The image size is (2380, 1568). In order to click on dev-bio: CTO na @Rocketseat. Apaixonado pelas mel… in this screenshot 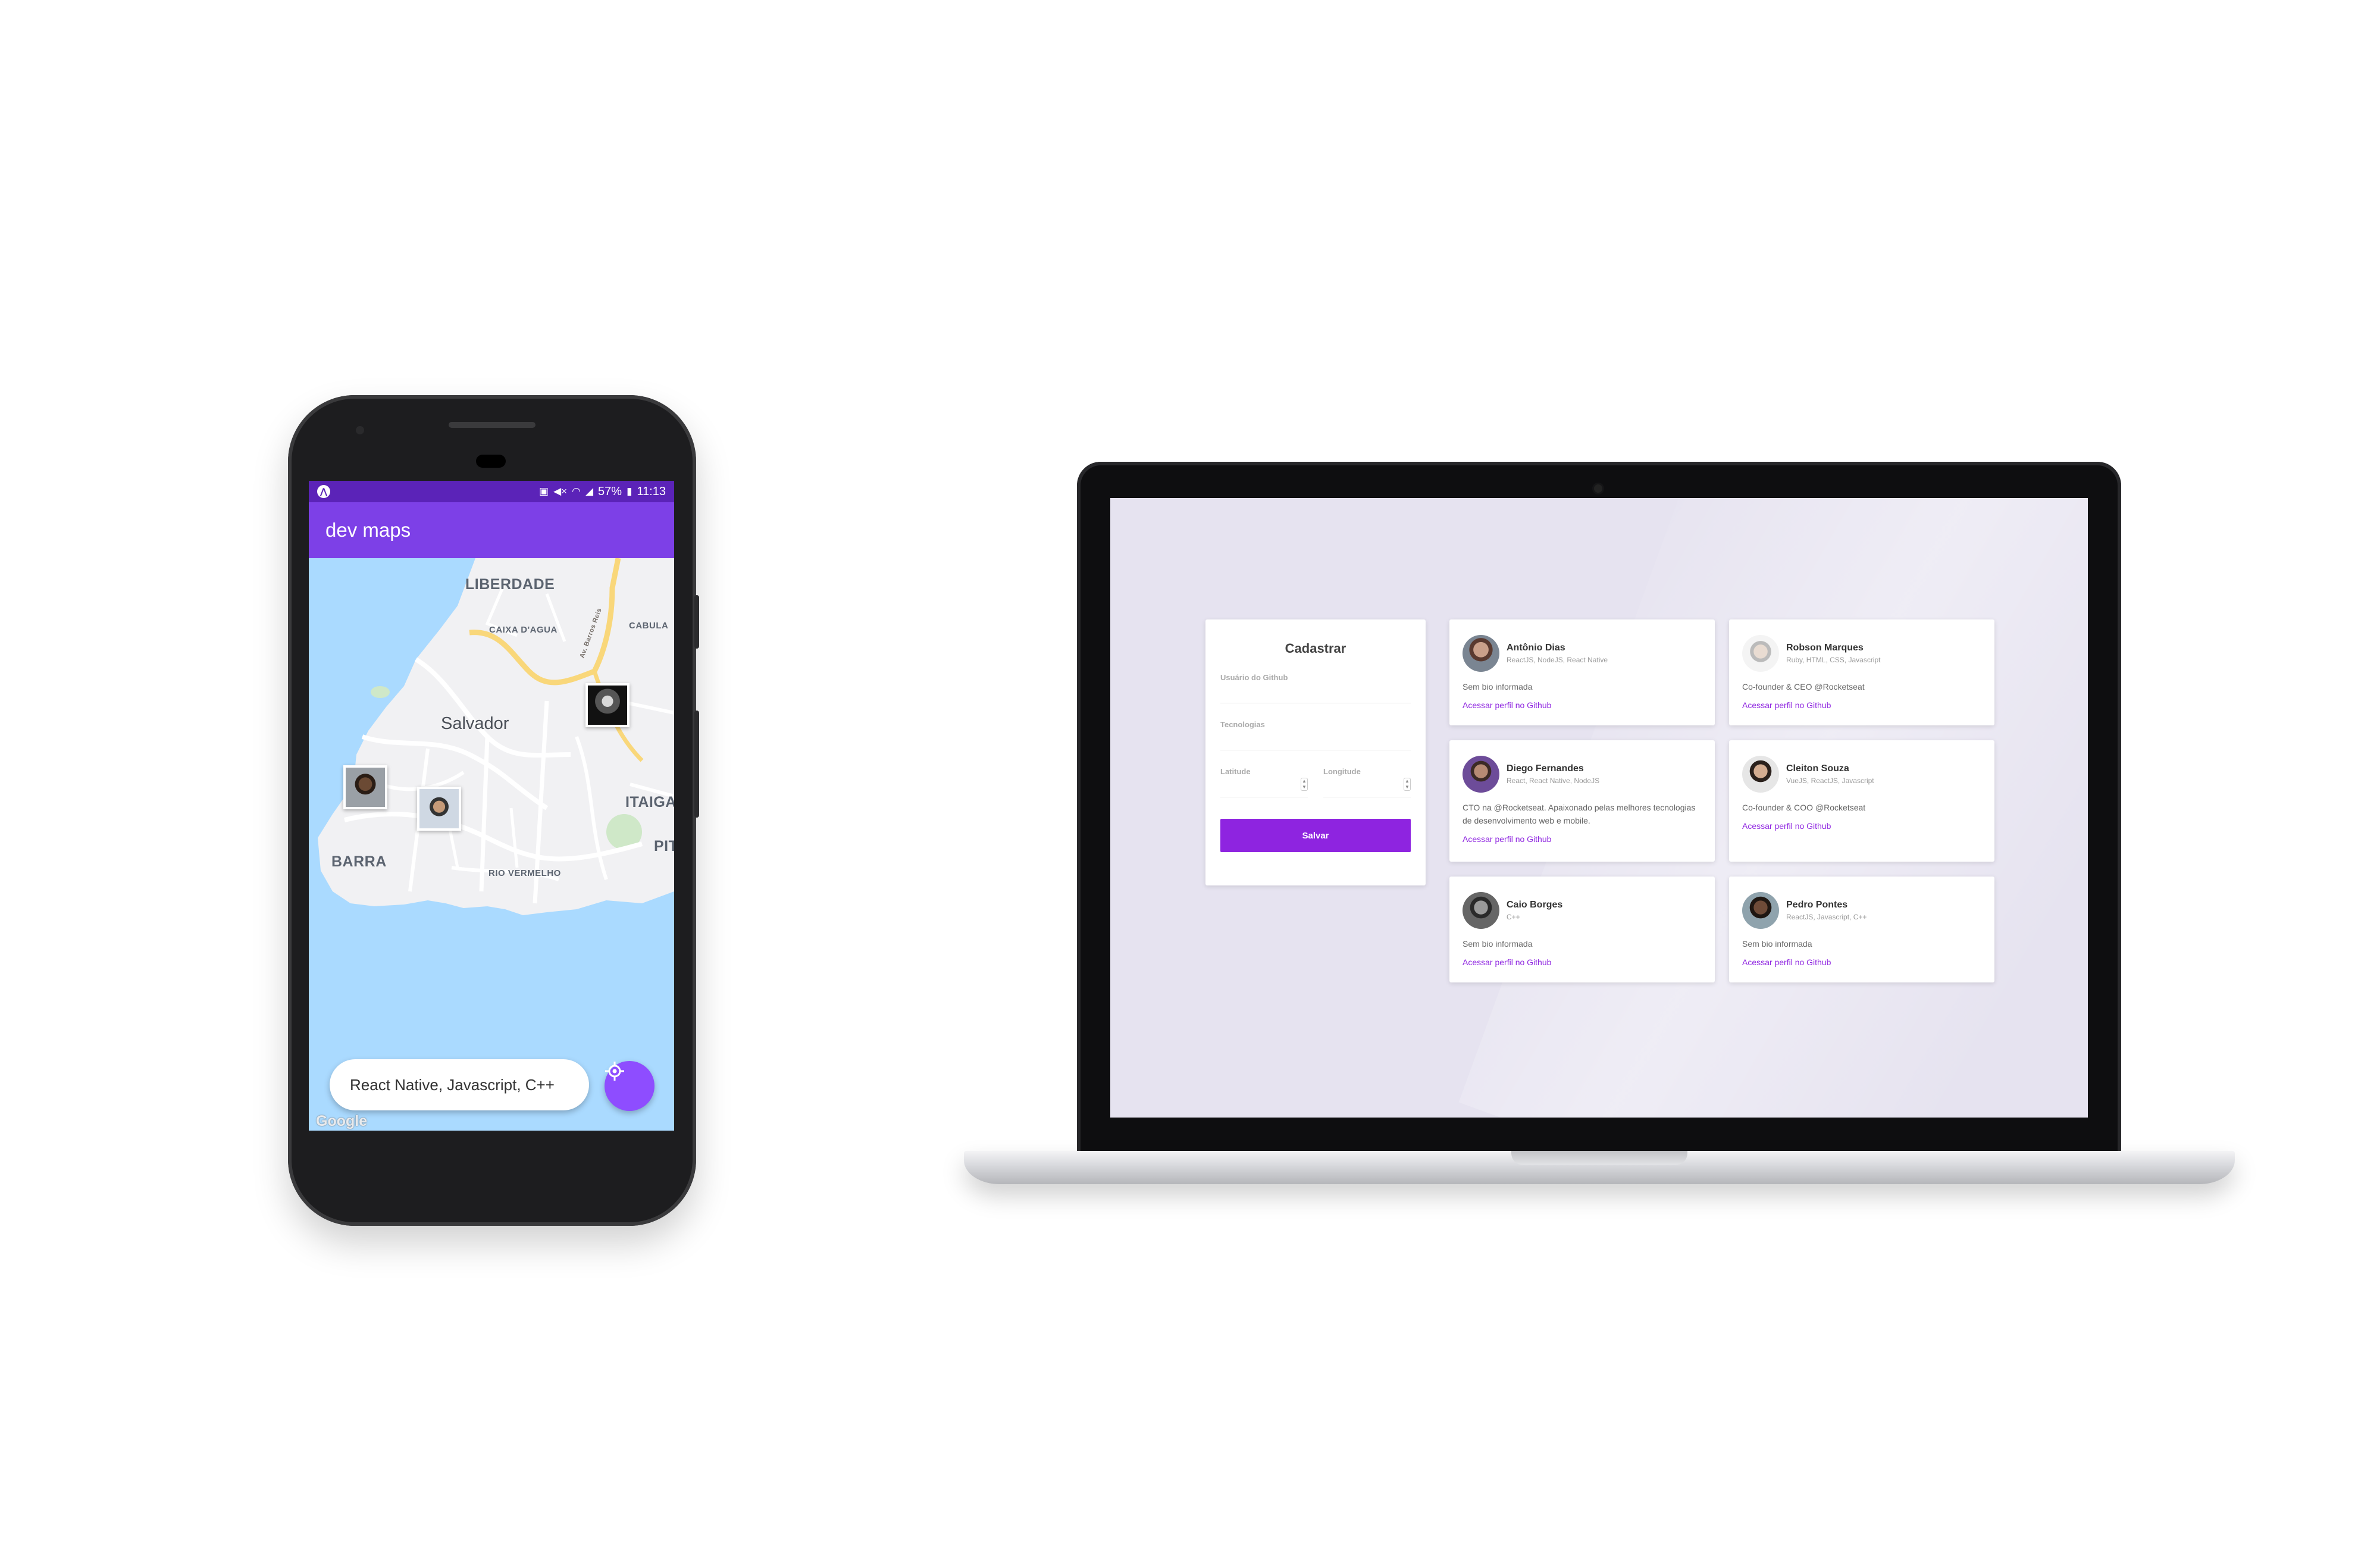, I will do `click(1579, 814)`.